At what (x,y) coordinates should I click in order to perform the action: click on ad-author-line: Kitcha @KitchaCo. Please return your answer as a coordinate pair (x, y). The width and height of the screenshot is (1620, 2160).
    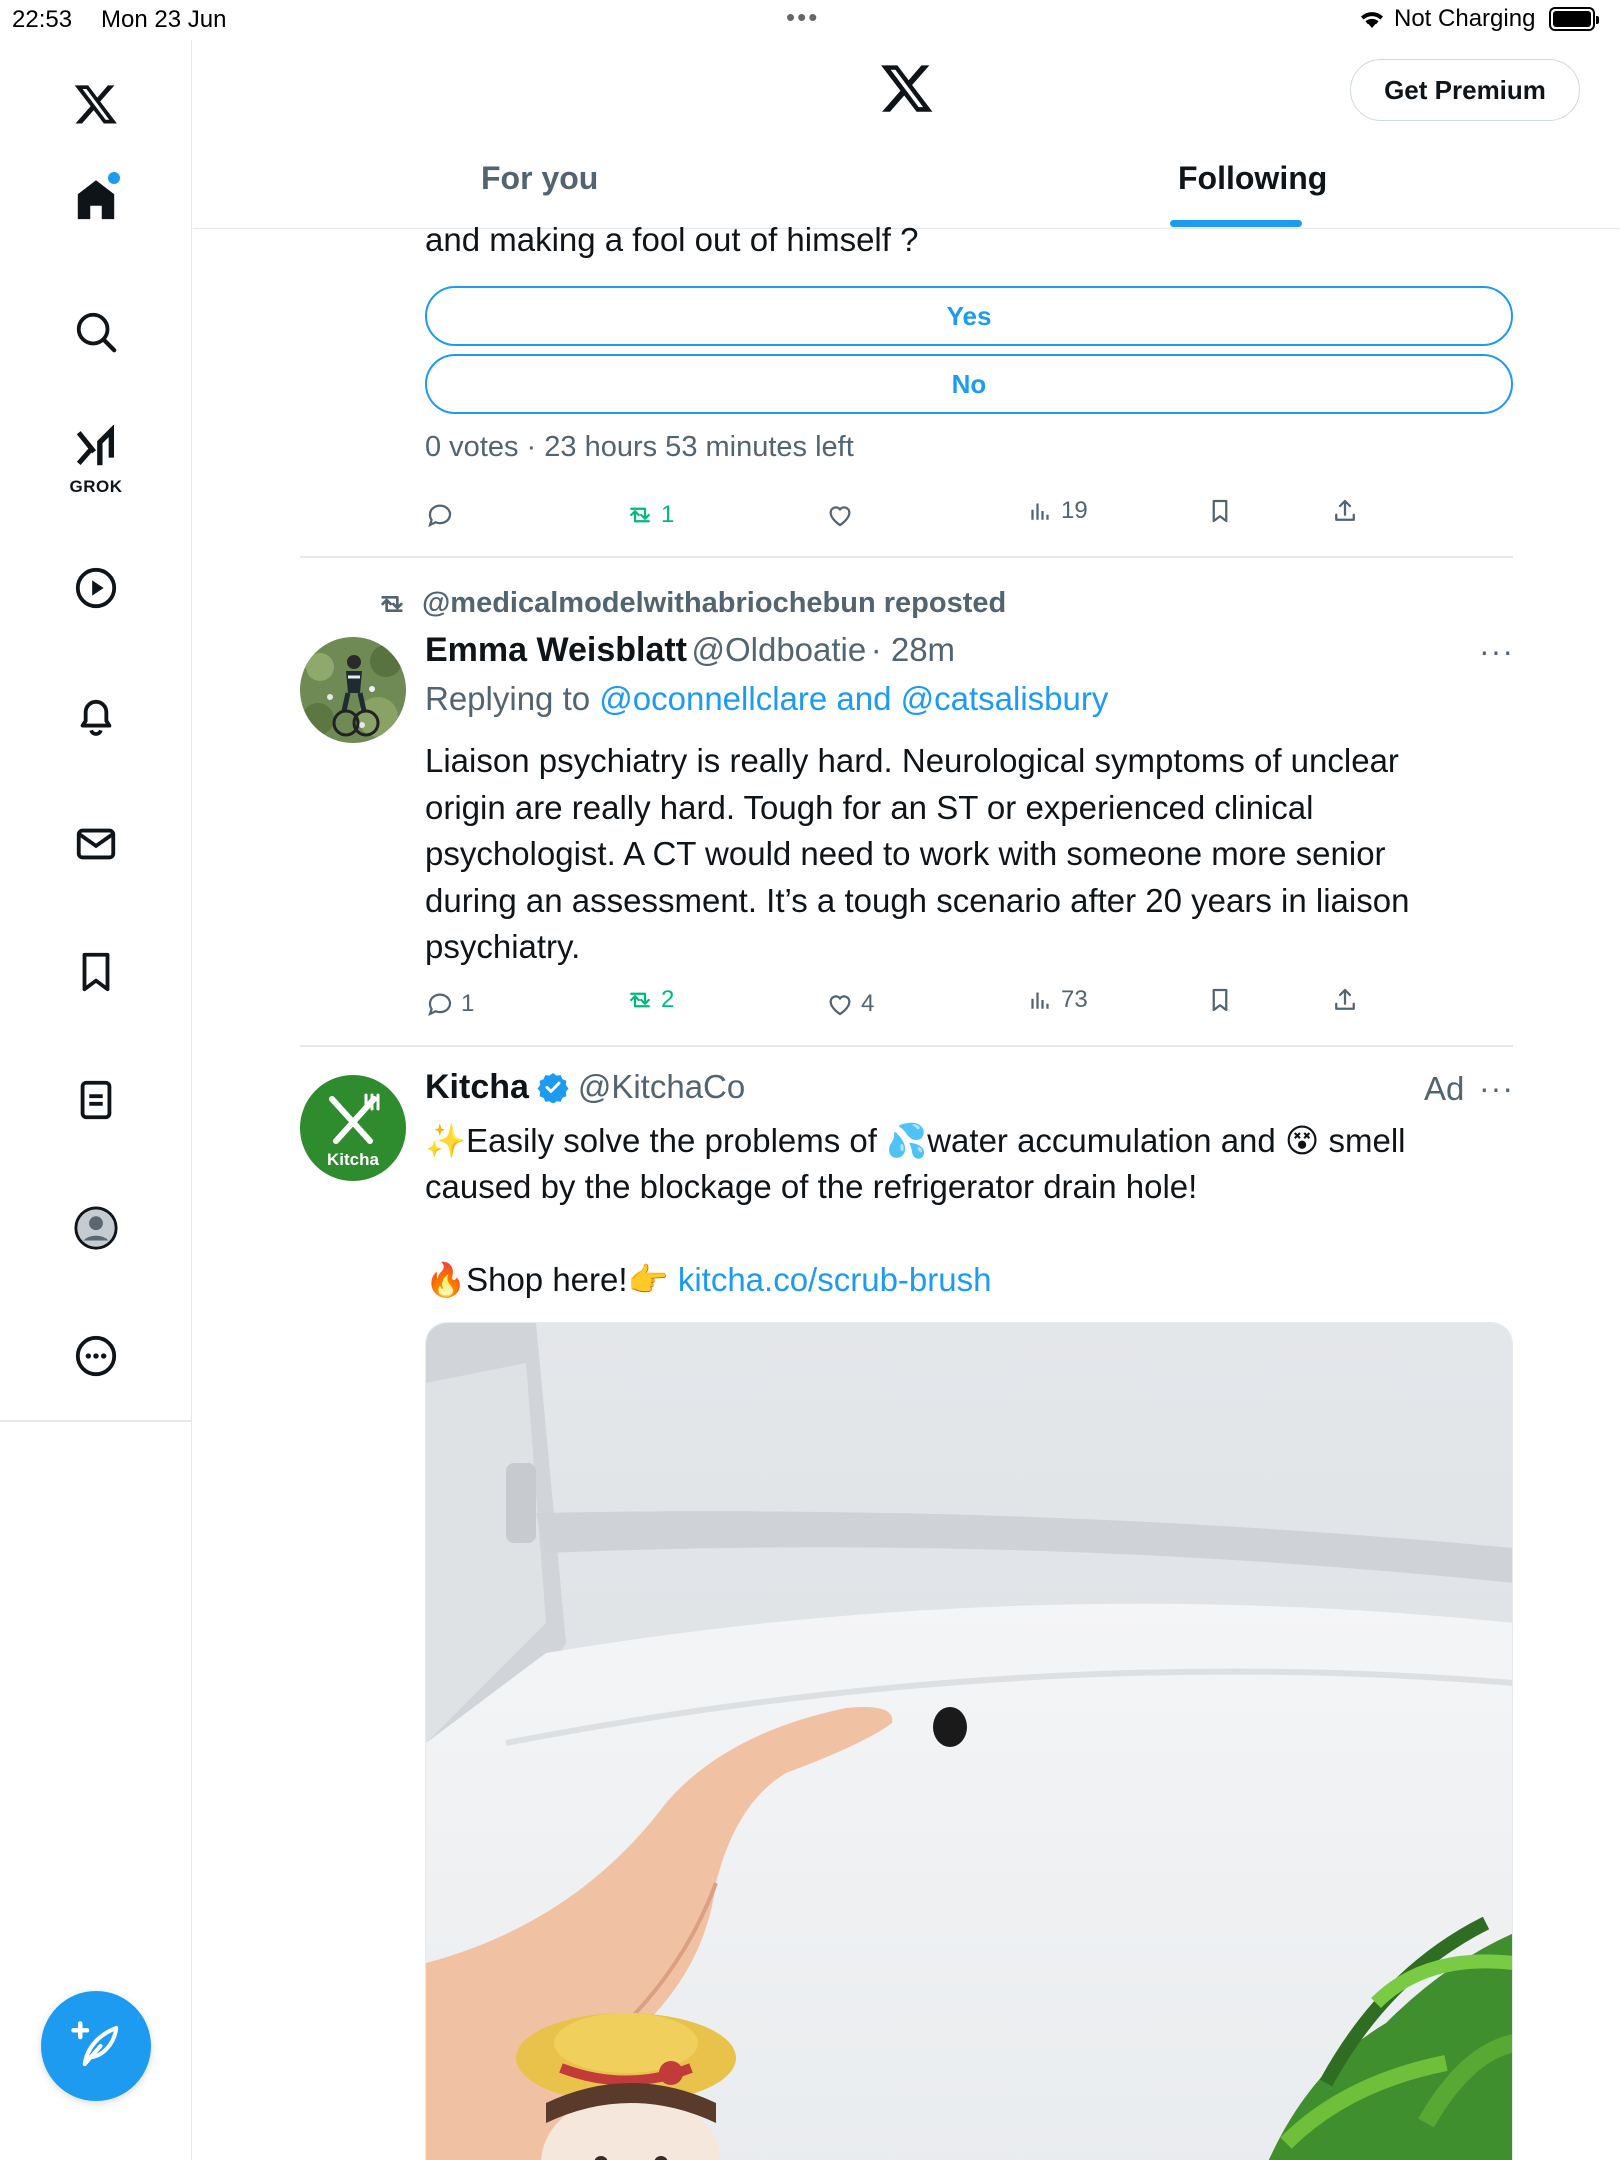
    Looking at the image, I should click on (585, 1087).